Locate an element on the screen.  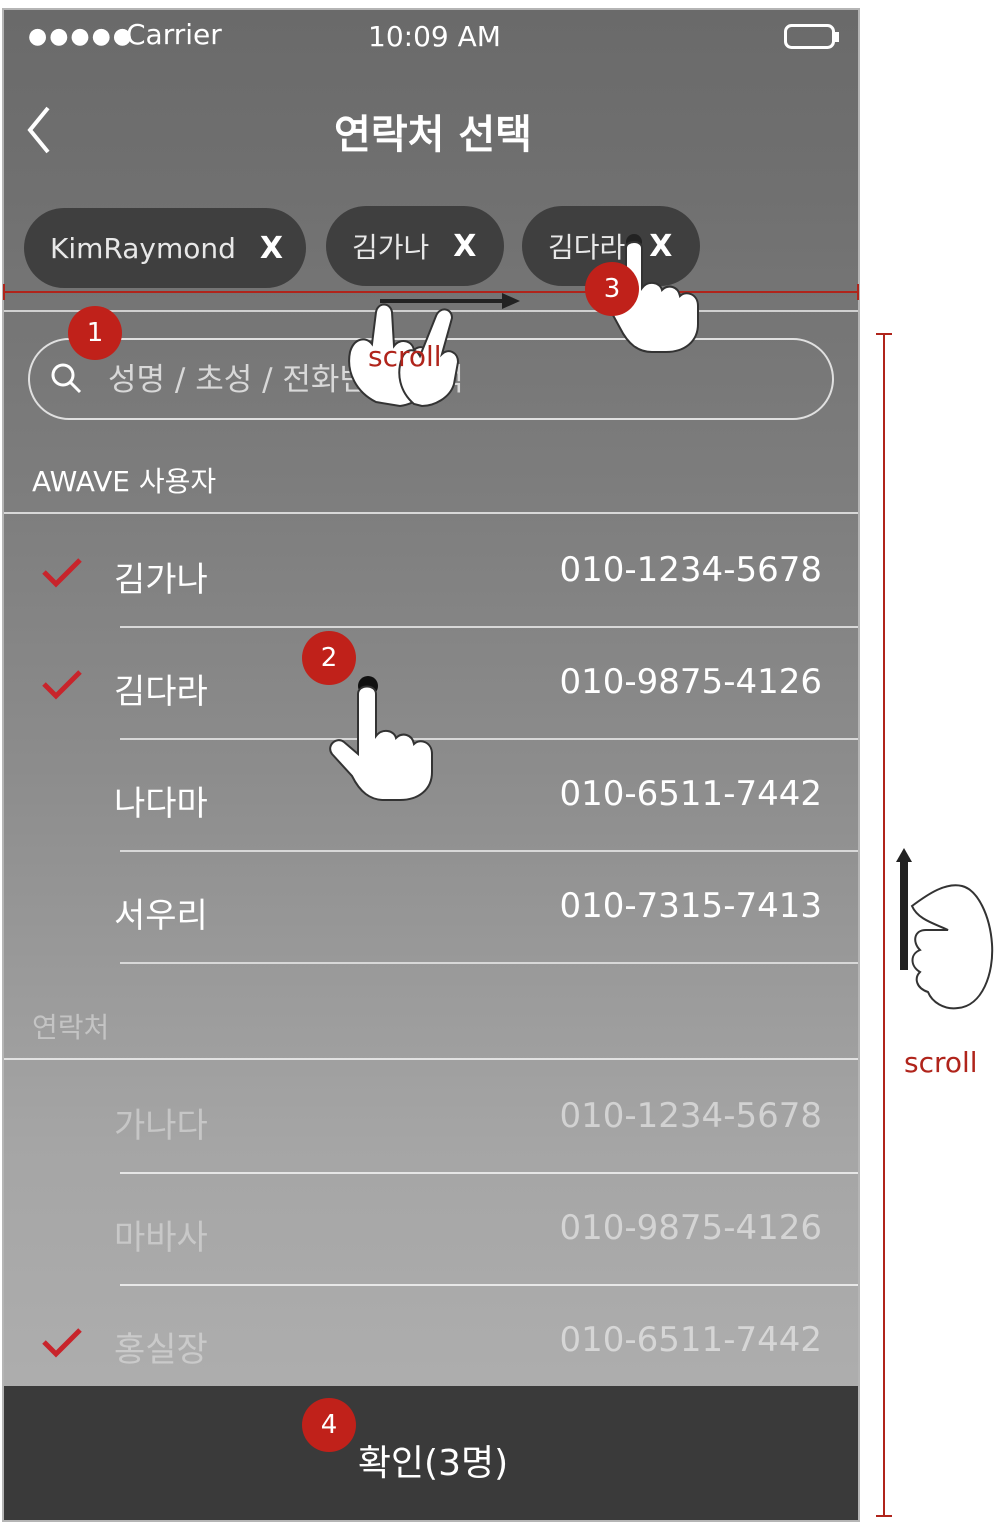
carrier-label: Carrier is located at coordinates (174, 34).